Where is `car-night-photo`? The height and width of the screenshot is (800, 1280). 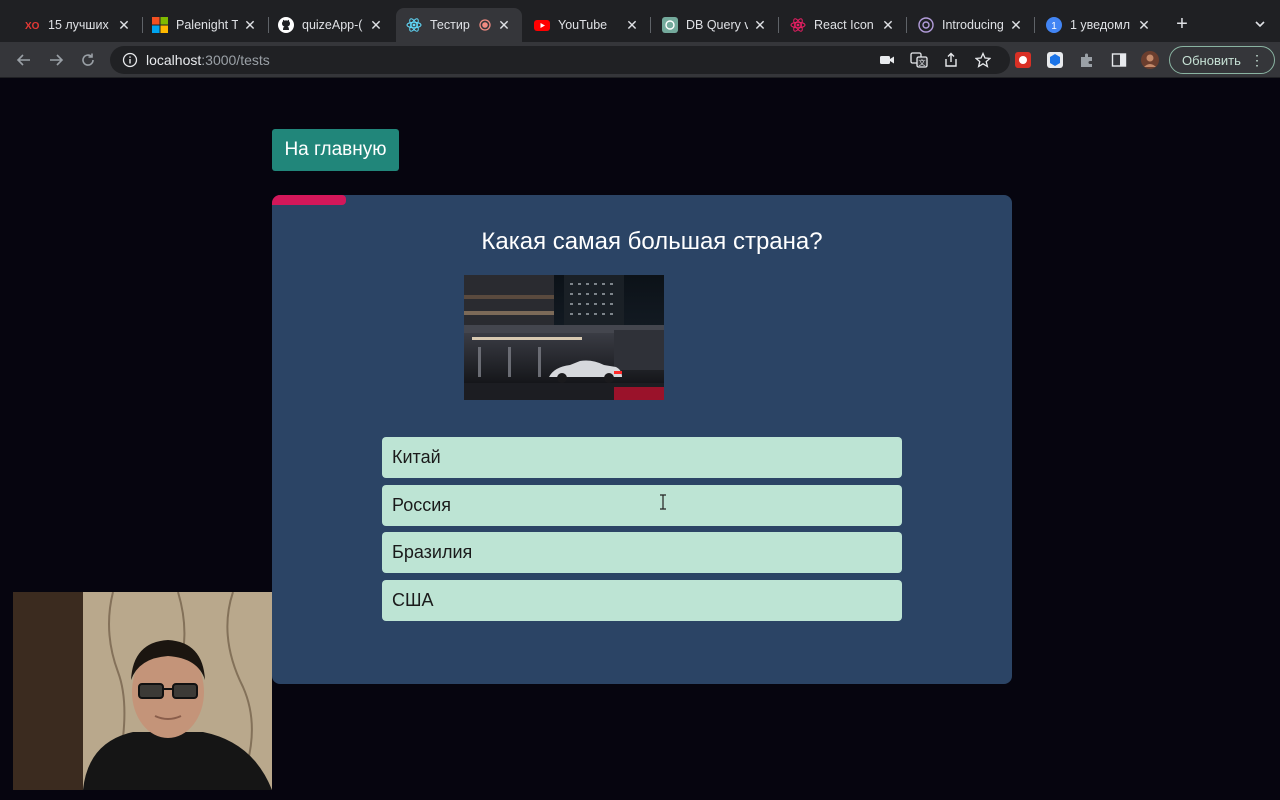
car-night-photo is located at coordinates (564, 337).